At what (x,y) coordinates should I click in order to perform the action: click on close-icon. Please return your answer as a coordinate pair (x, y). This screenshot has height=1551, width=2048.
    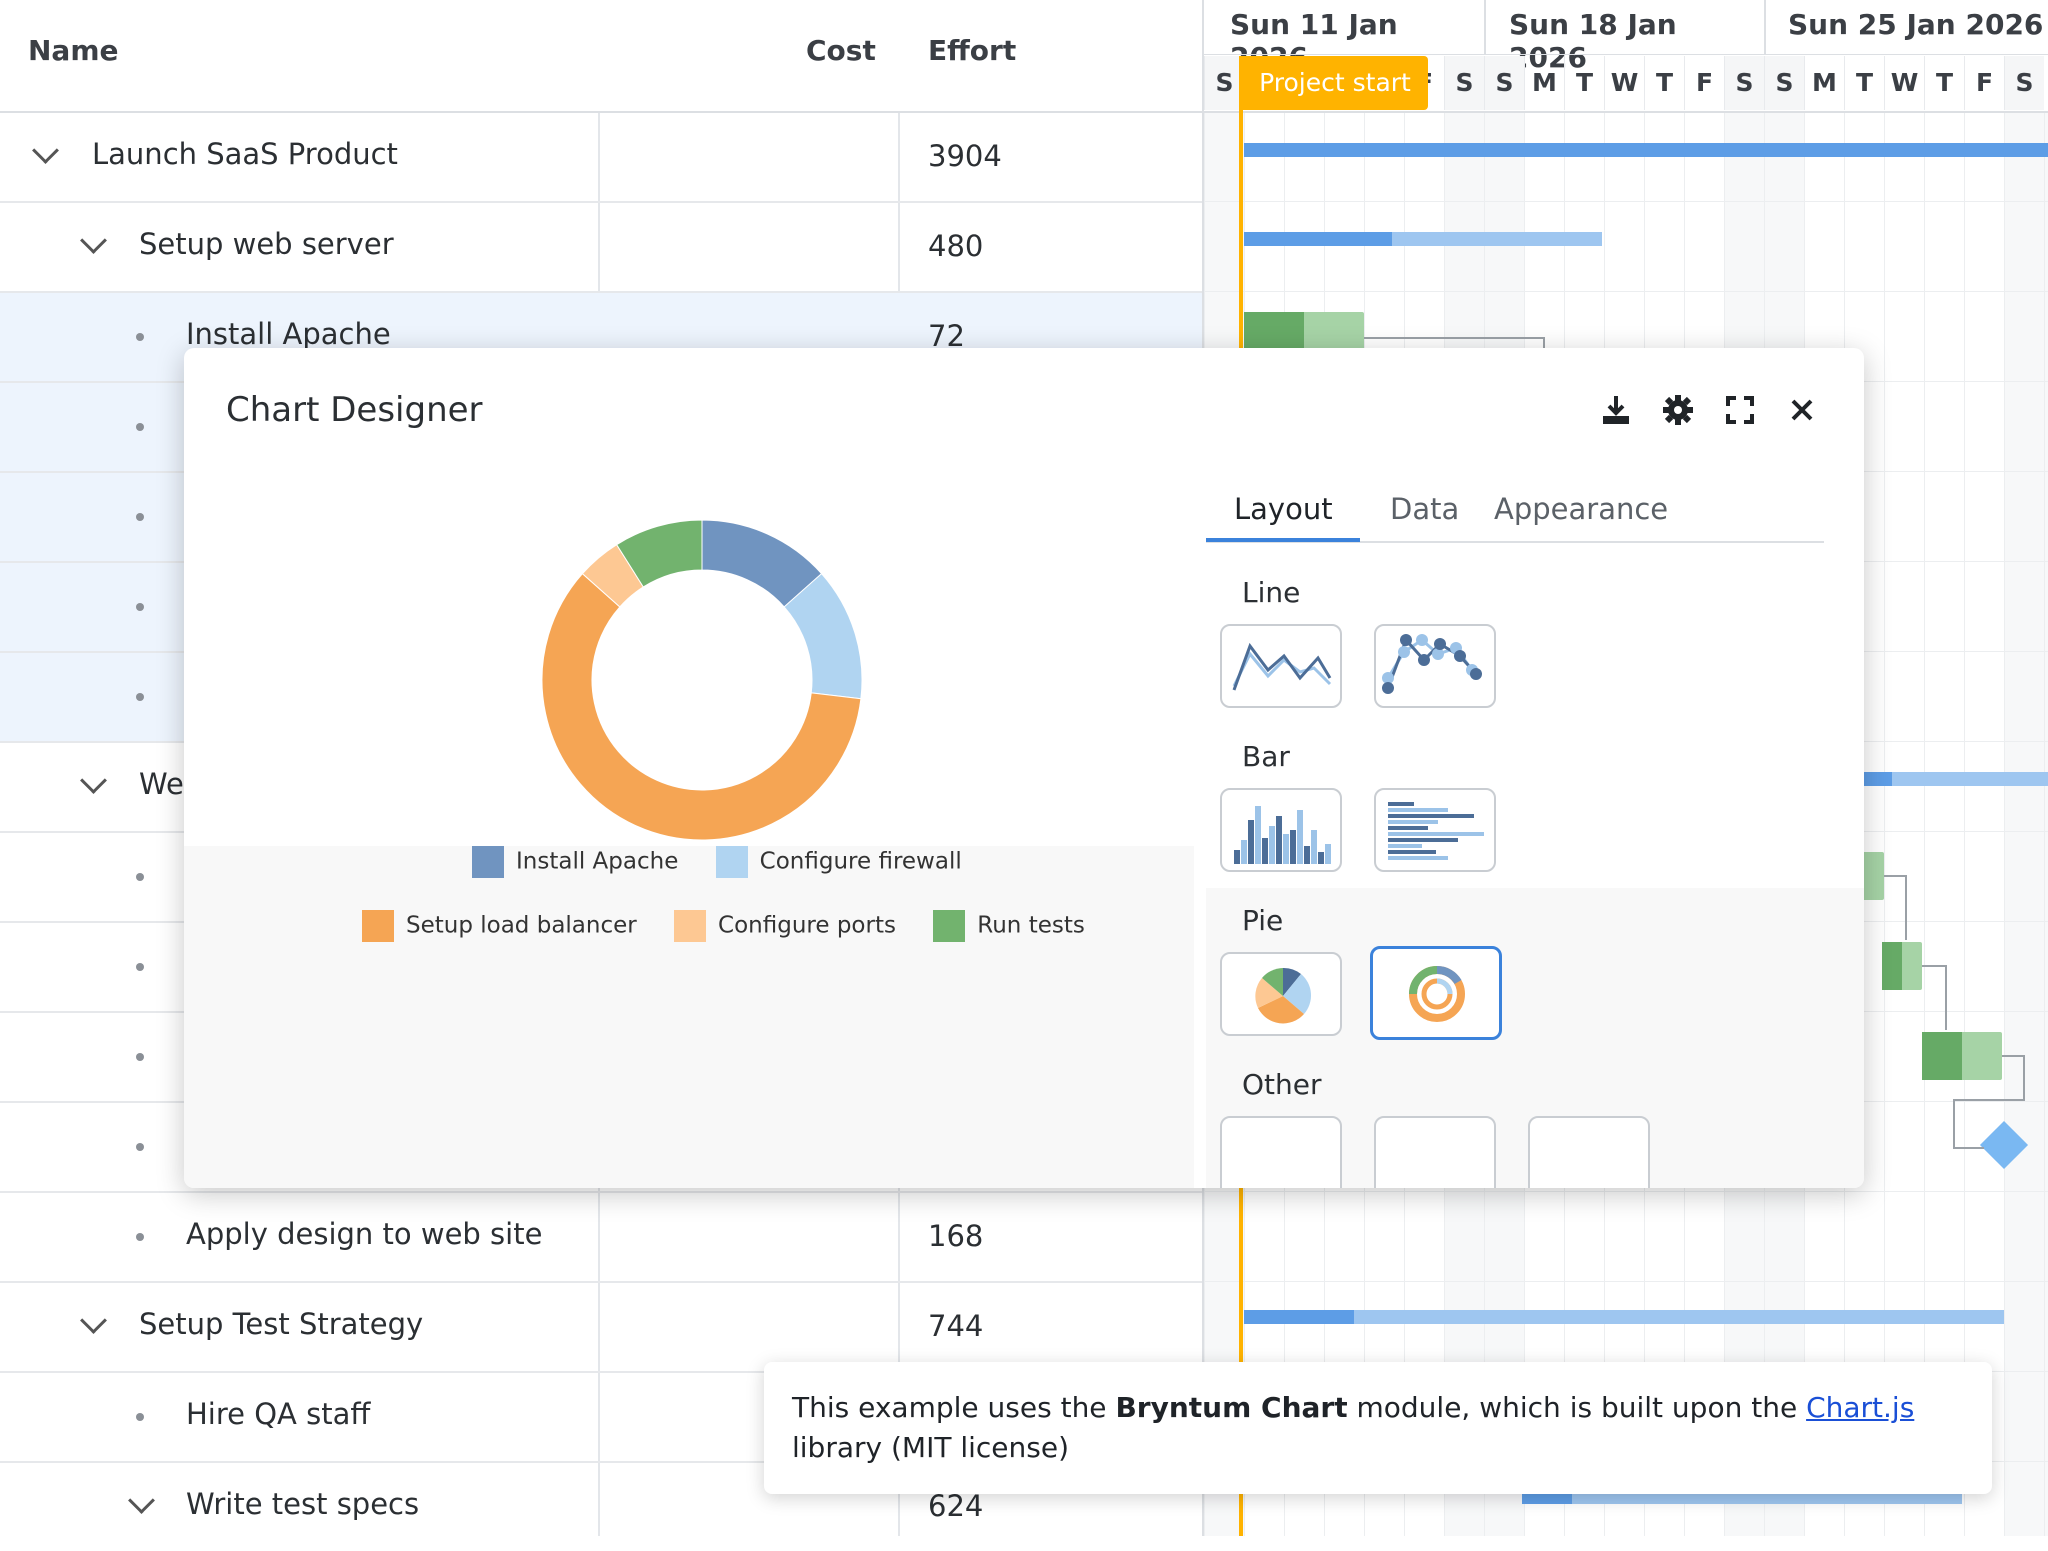
    Looking at the image, I should click on (1802, 410).